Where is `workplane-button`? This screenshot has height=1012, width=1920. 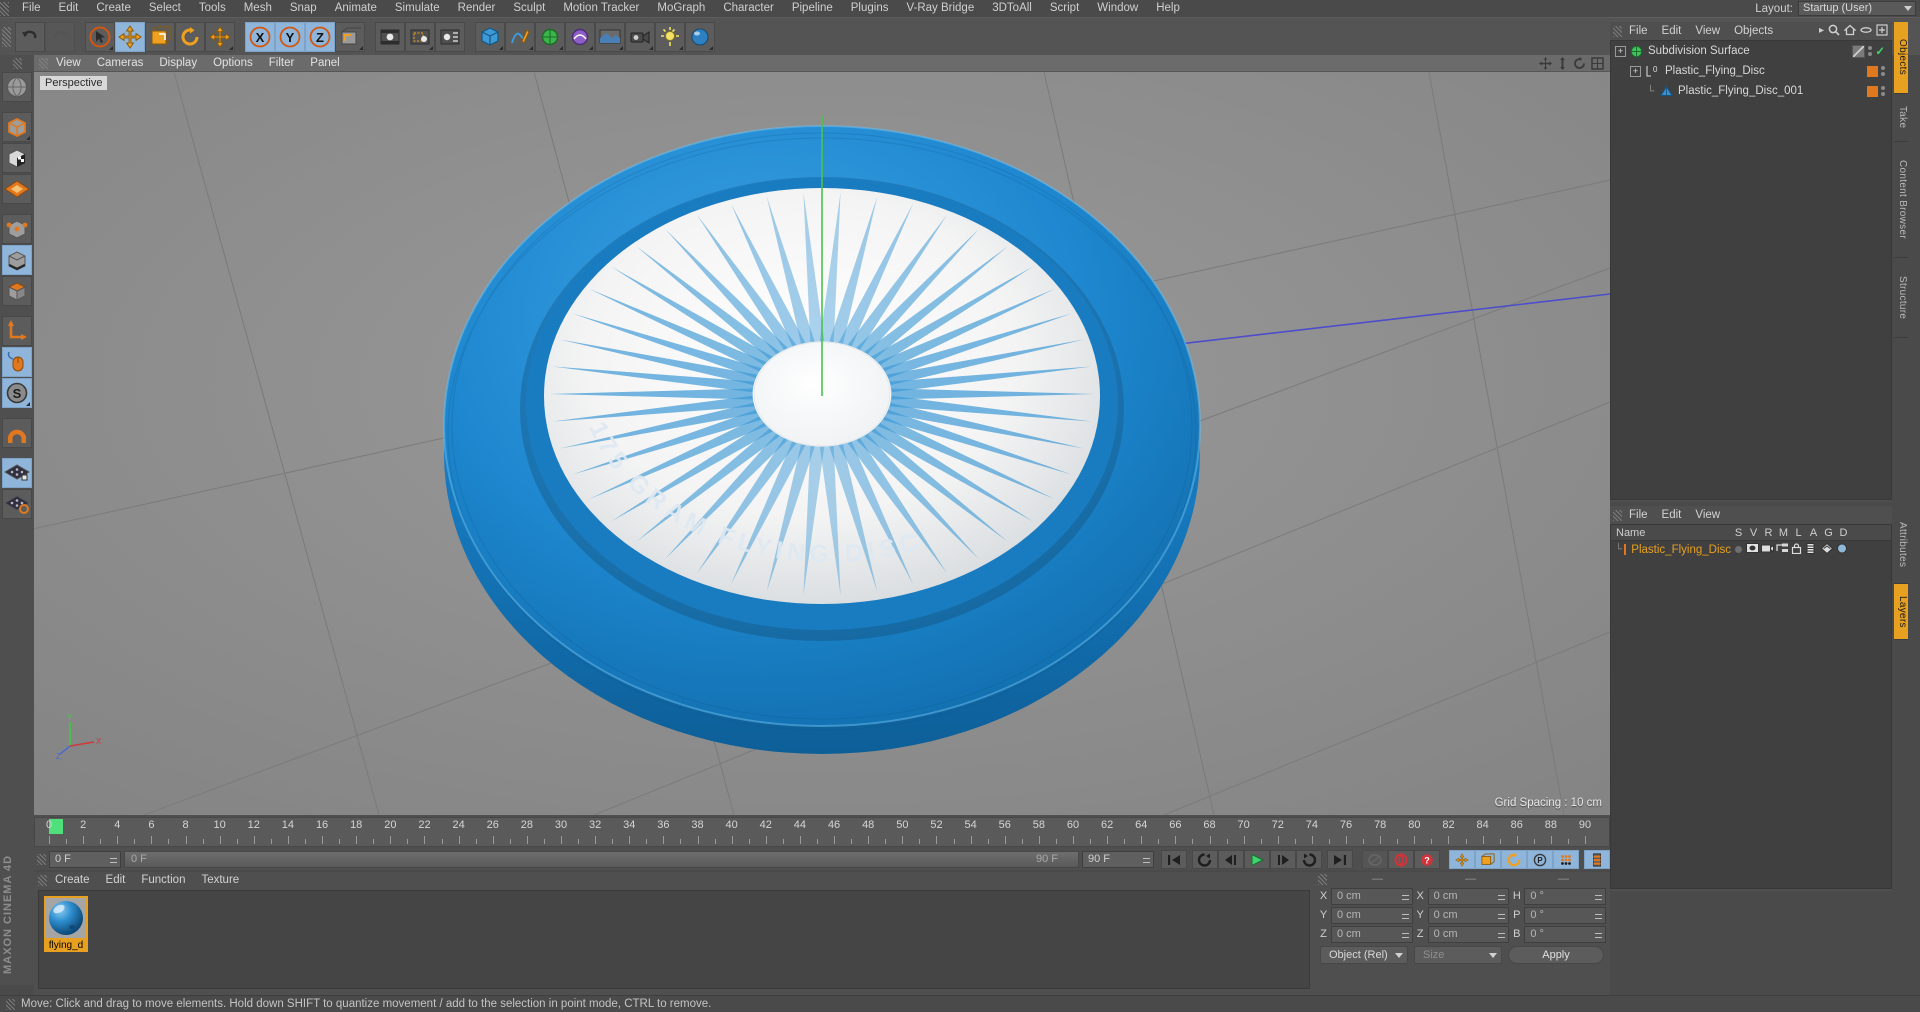 workplane-button is located at coordinates (17, 504).